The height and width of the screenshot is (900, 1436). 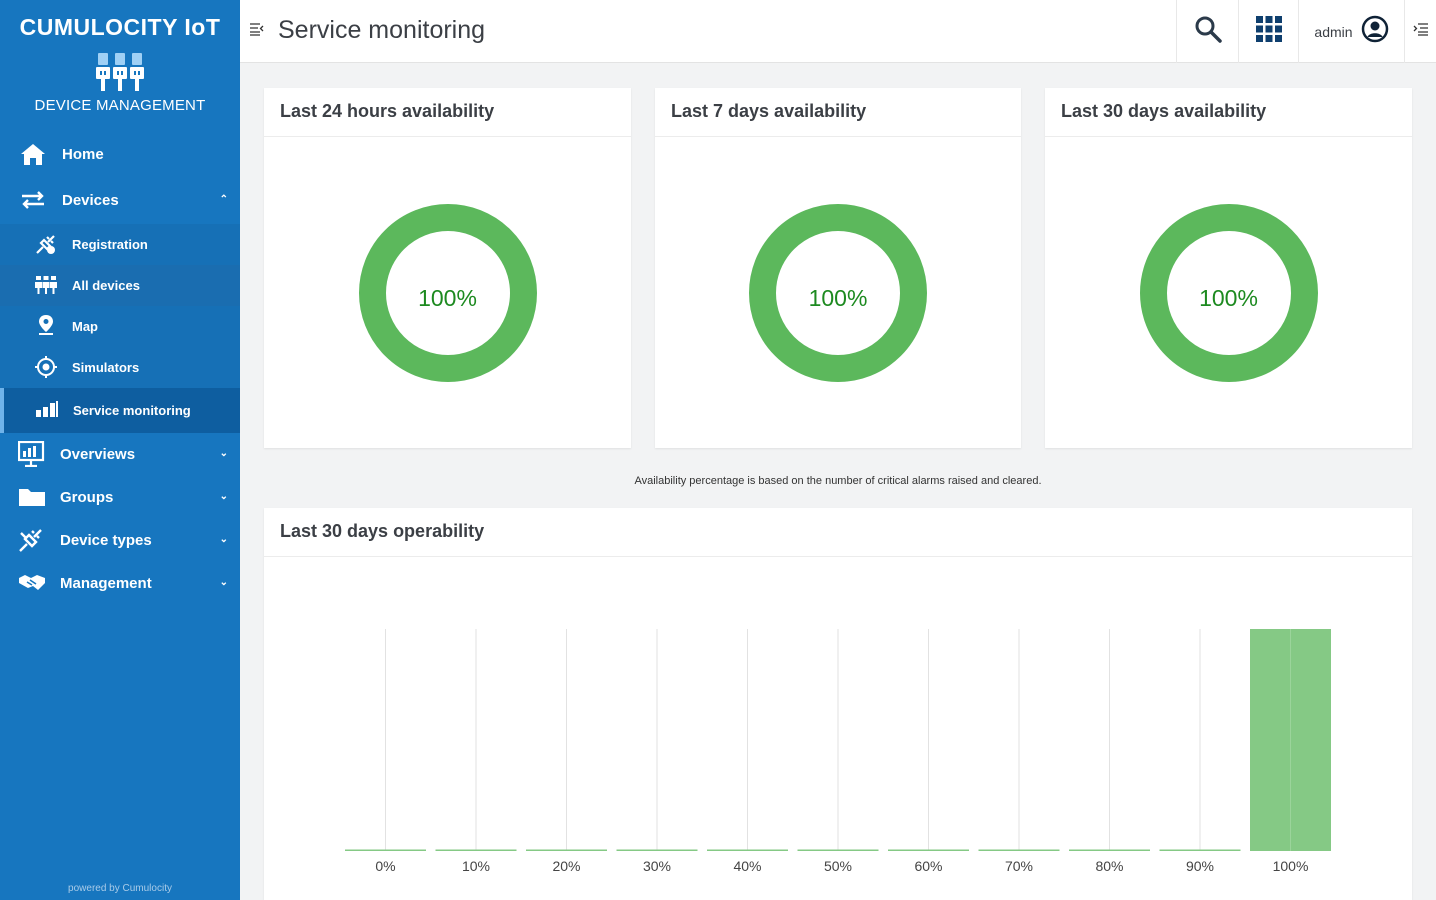 I want to click on sidebar-item-device-types: Device types ⌄, so click(x=120, y=540).